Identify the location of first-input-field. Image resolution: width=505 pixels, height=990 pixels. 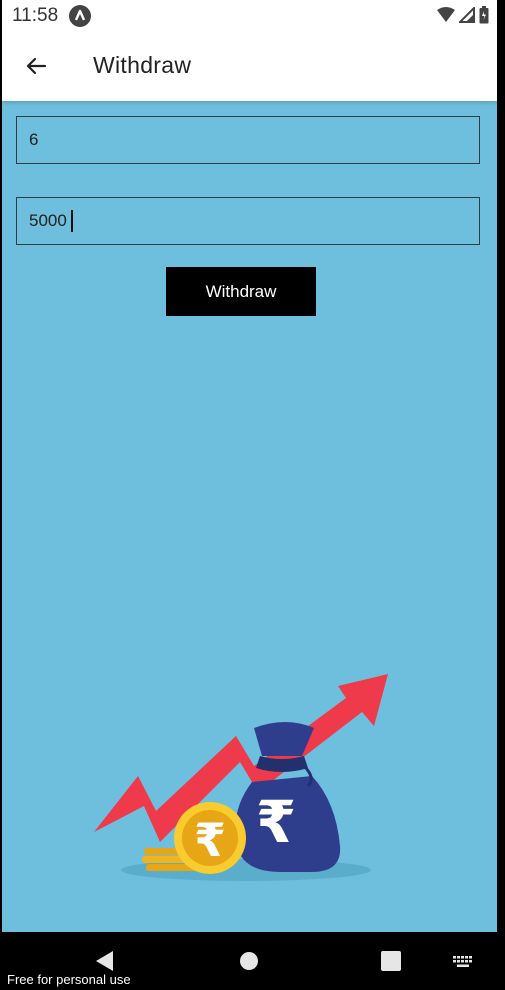
(248, 140).